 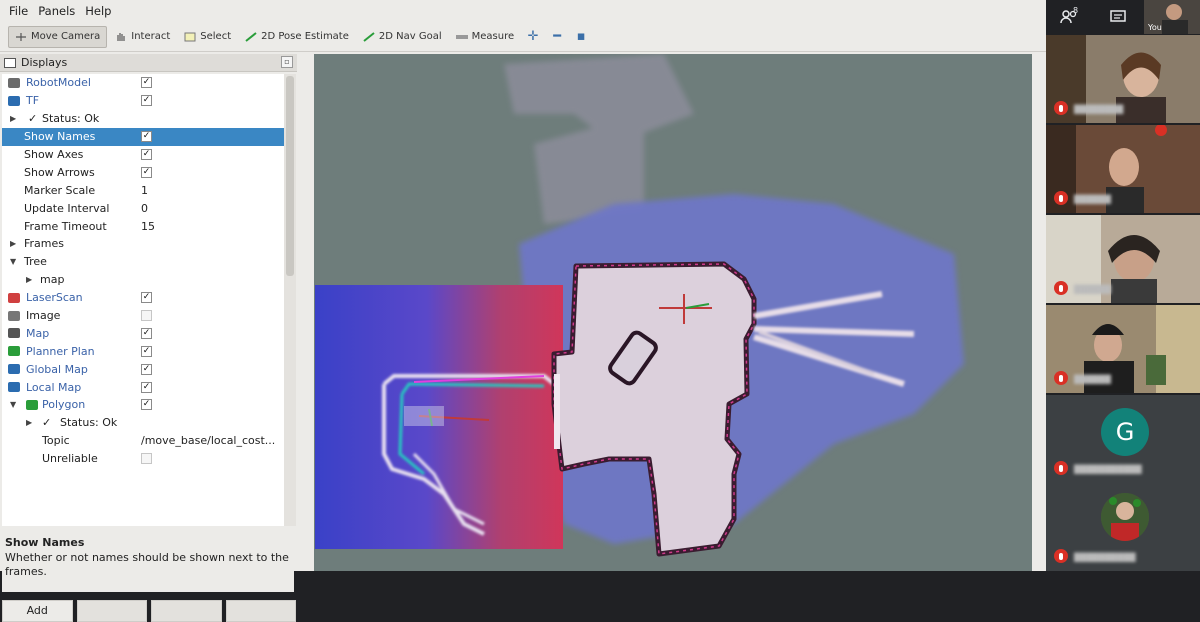 I want to click on display-row-value: 0, so click(x=144, y=208).